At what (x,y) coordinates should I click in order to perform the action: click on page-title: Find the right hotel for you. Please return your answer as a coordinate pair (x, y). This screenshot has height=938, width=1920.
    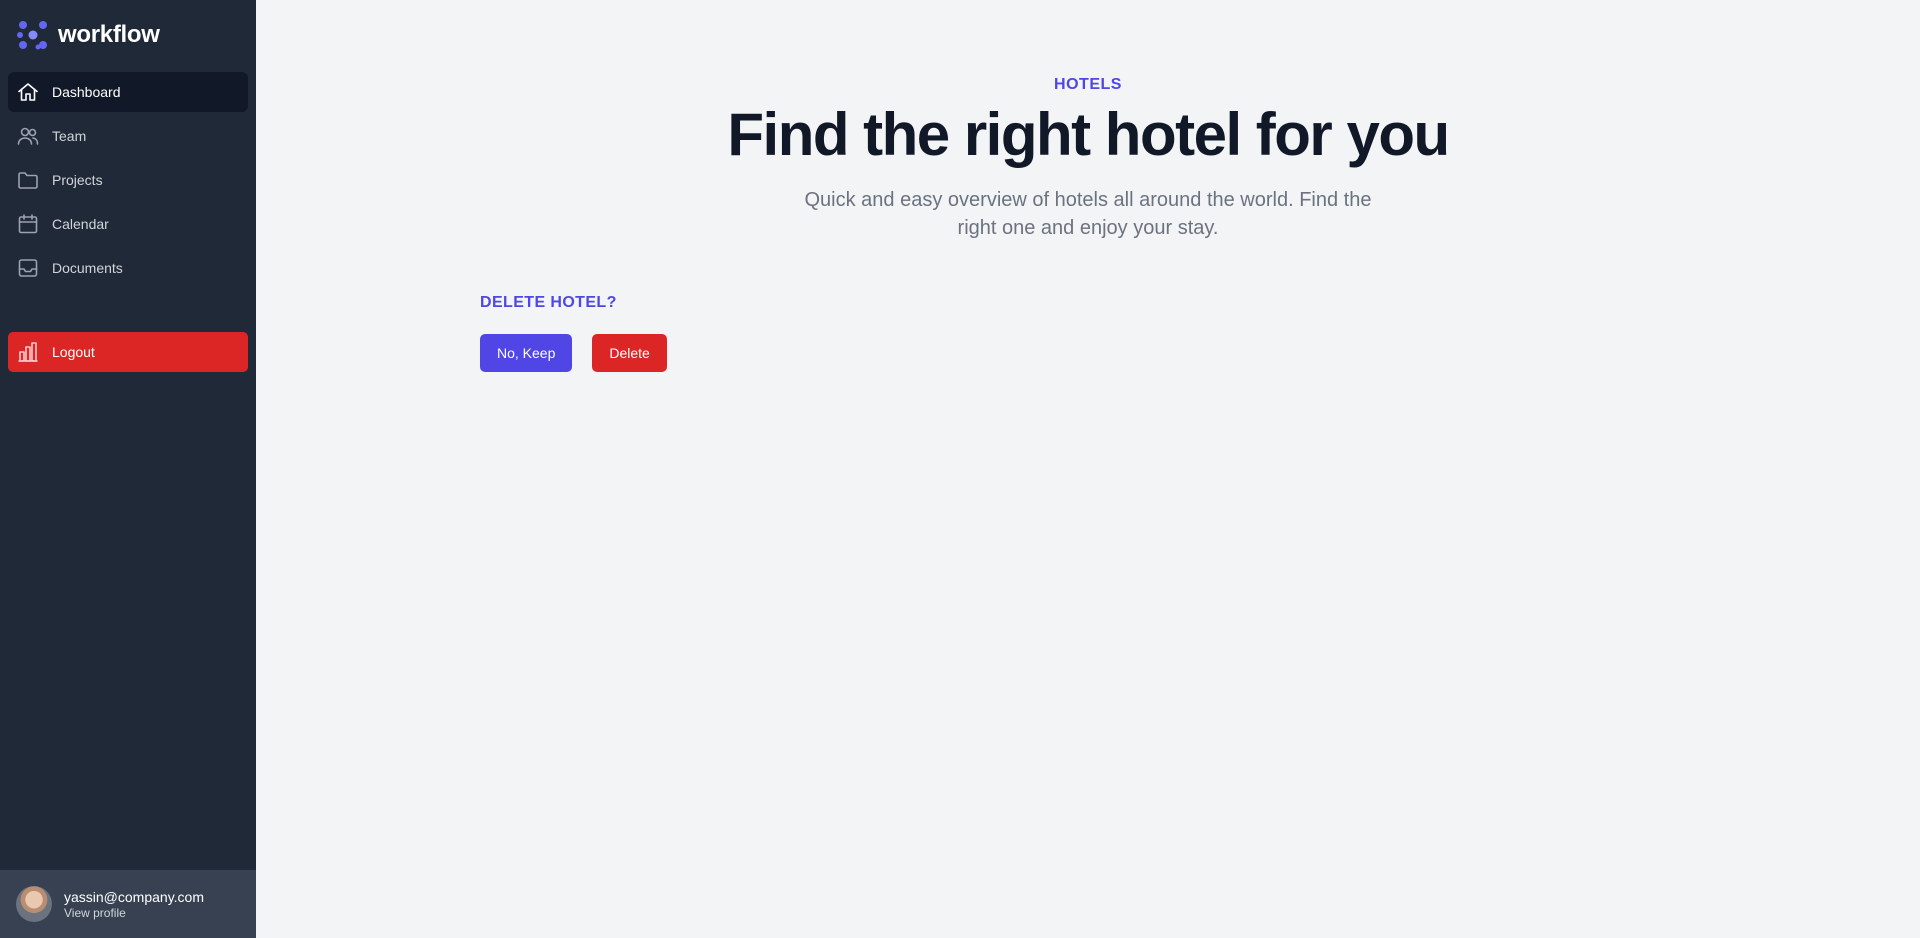
    Looking at the image, I should click on (1088, 134).